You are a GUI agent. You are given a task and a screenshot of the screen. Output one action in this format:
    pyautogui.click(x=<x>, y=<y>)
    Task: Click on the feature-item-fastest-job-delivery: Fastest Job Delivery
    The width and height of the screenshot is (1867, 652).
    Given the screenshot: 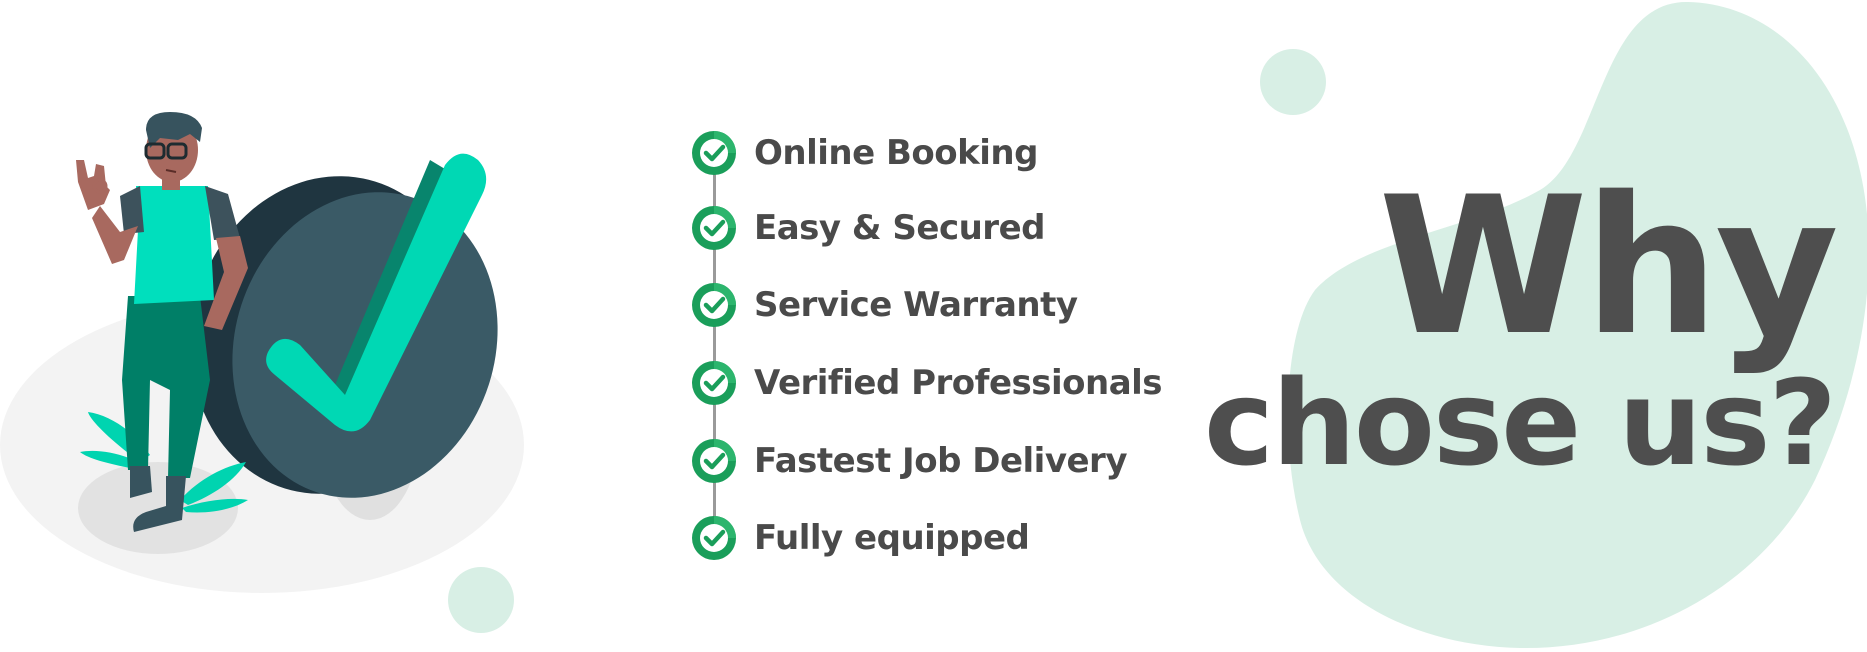 What is the action you would take?
    pyautogui.click(x=908, y=461)
    